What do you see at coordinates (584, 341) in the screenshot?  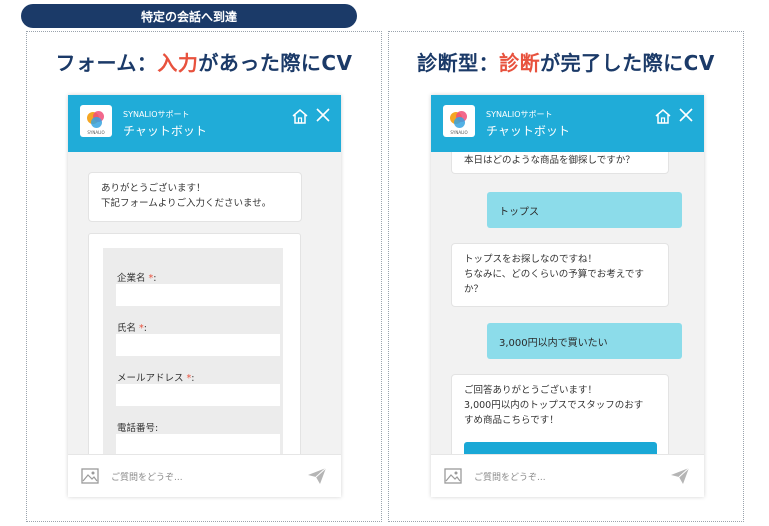 I see `user-message: 3,000円以内で買いたい` at bounding box center [584, 341].